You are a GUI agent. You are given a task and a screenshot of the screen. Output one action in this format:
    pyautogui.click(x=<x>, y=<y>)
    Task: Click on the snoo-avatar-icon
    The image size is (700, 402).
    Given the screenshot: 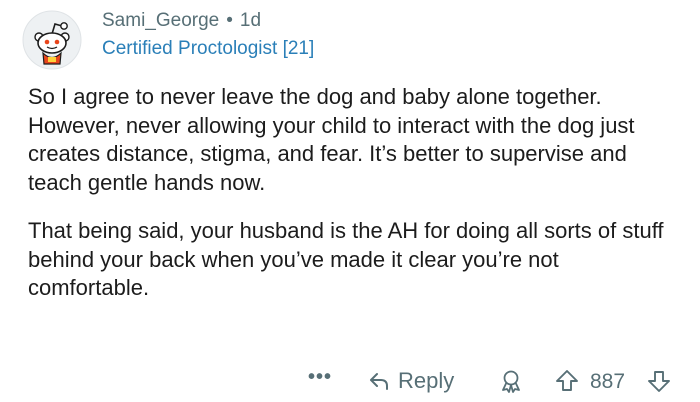 What is the action you would take?
    pyautogui.click(x=52, y=40)
    